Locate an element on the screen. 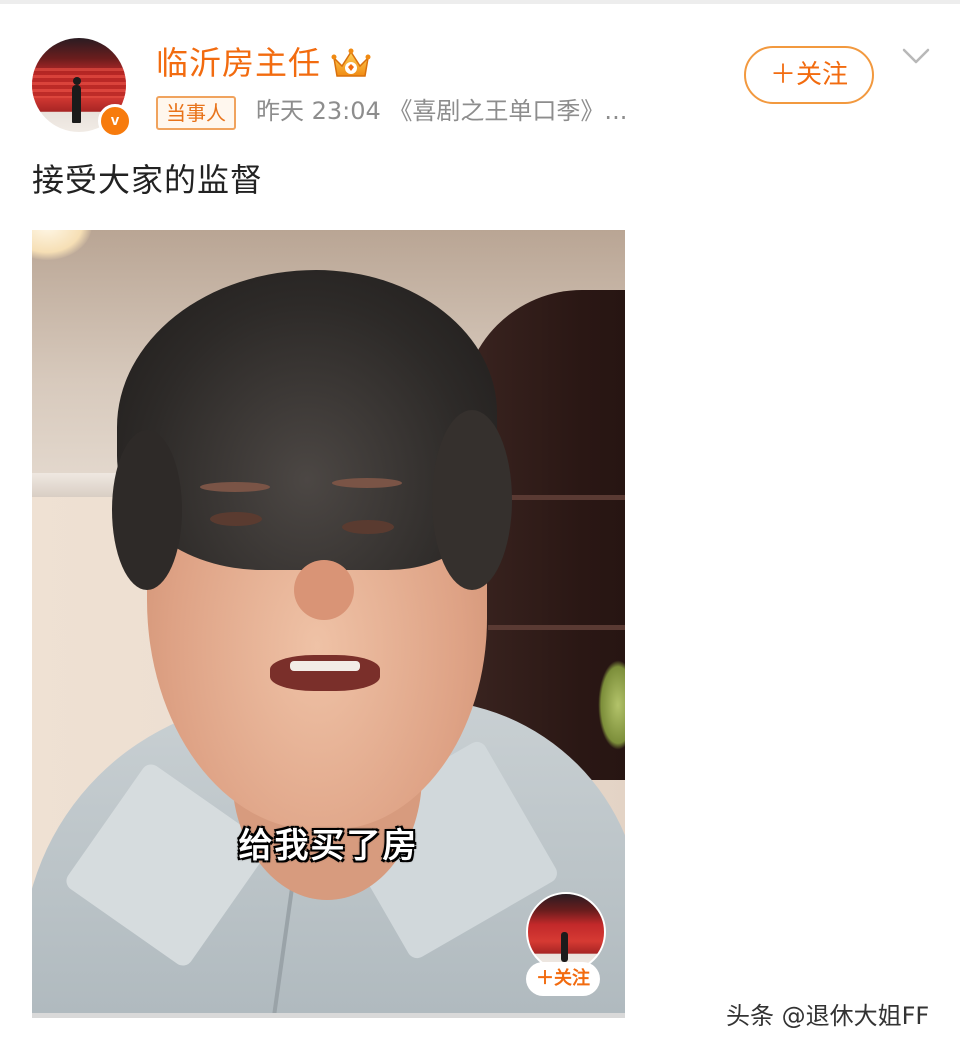  person-eye-right is located at coordinates (368, 527).